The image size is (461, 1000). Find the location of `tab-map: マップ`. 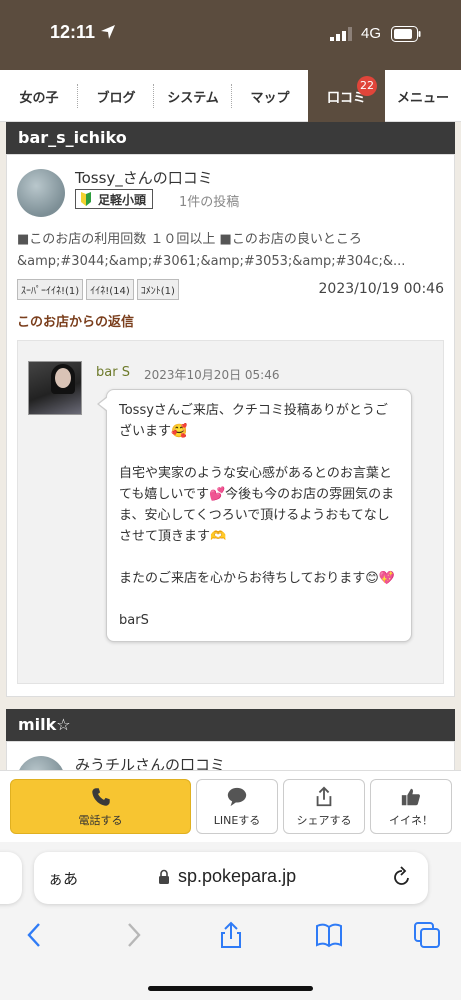

tab-map: マップ is located at coordinates (270, 96).